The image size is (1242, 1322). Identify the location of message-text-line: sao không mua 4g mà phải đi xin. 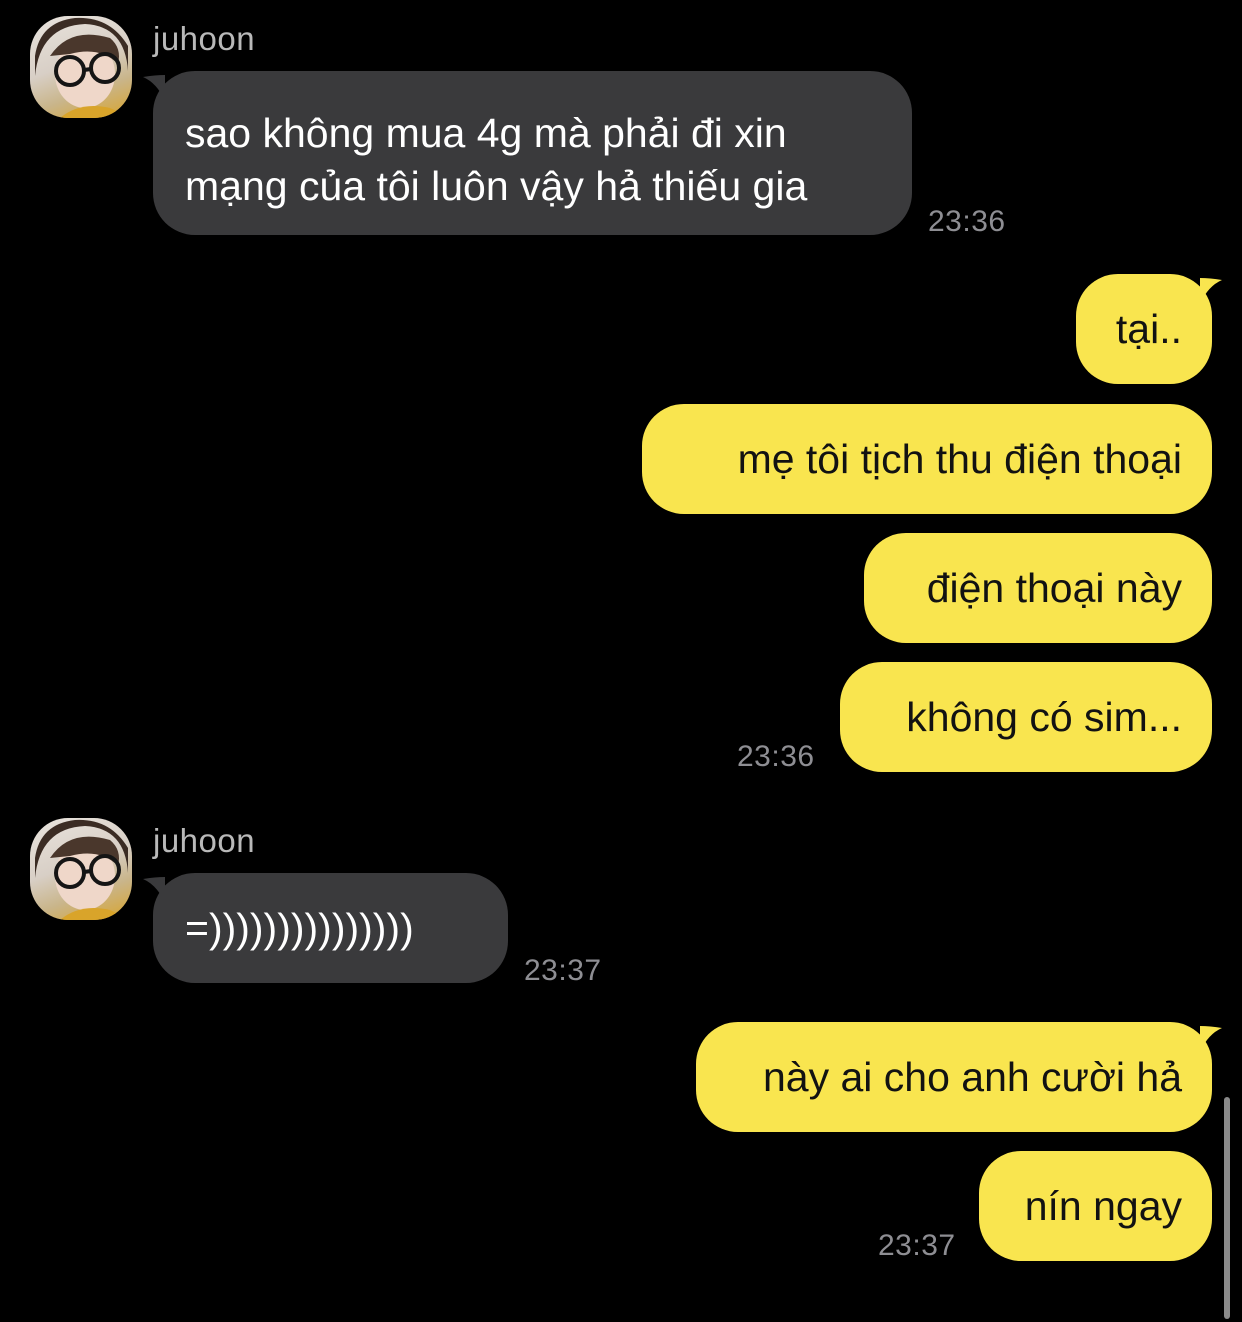
(486, 133).